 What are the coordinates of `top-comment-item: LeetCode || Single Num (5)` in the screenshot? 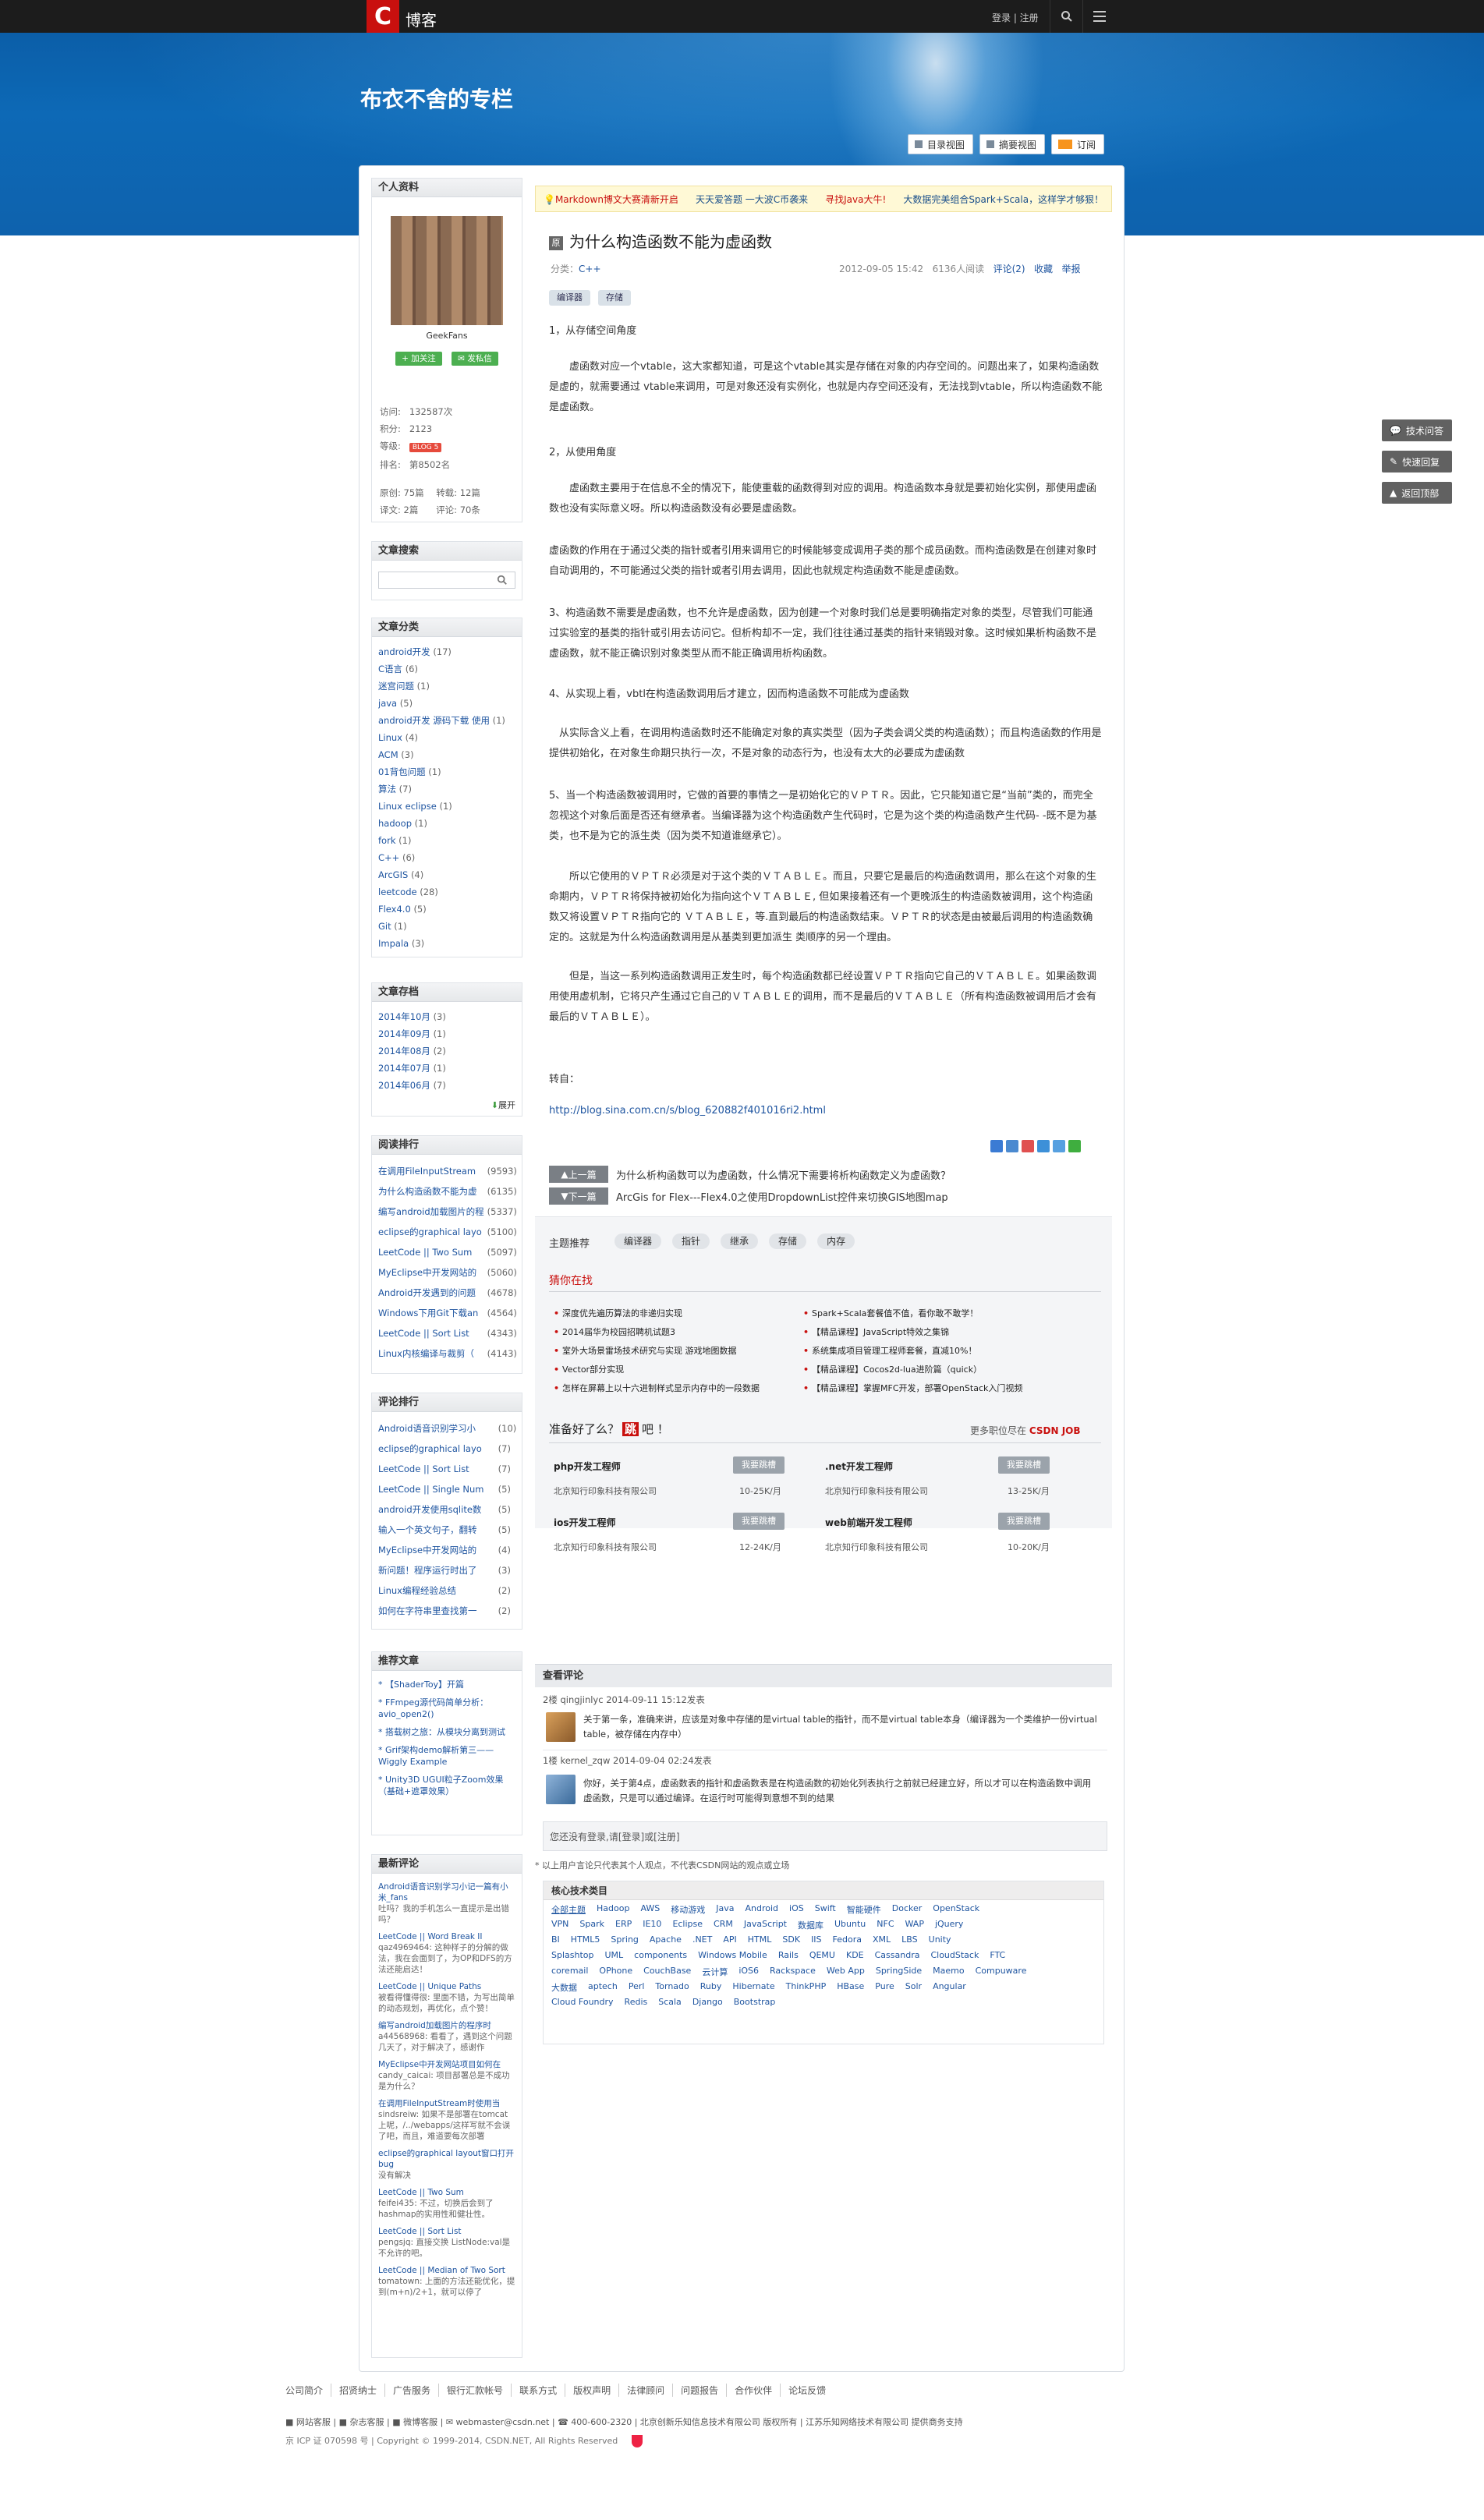 It's located at (448, 1489).